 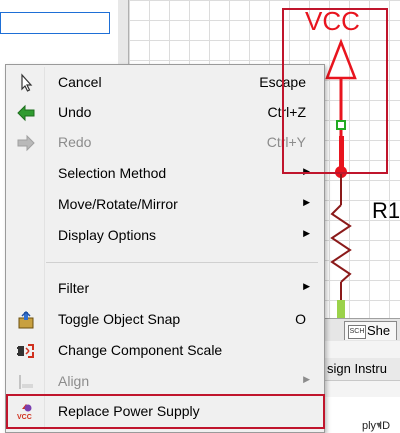 What do you see at coordinates (165, 113) in the screenshot?
I see `menu-item-undo: Undo Ctrl+Z` at bounding box center [165, 113].